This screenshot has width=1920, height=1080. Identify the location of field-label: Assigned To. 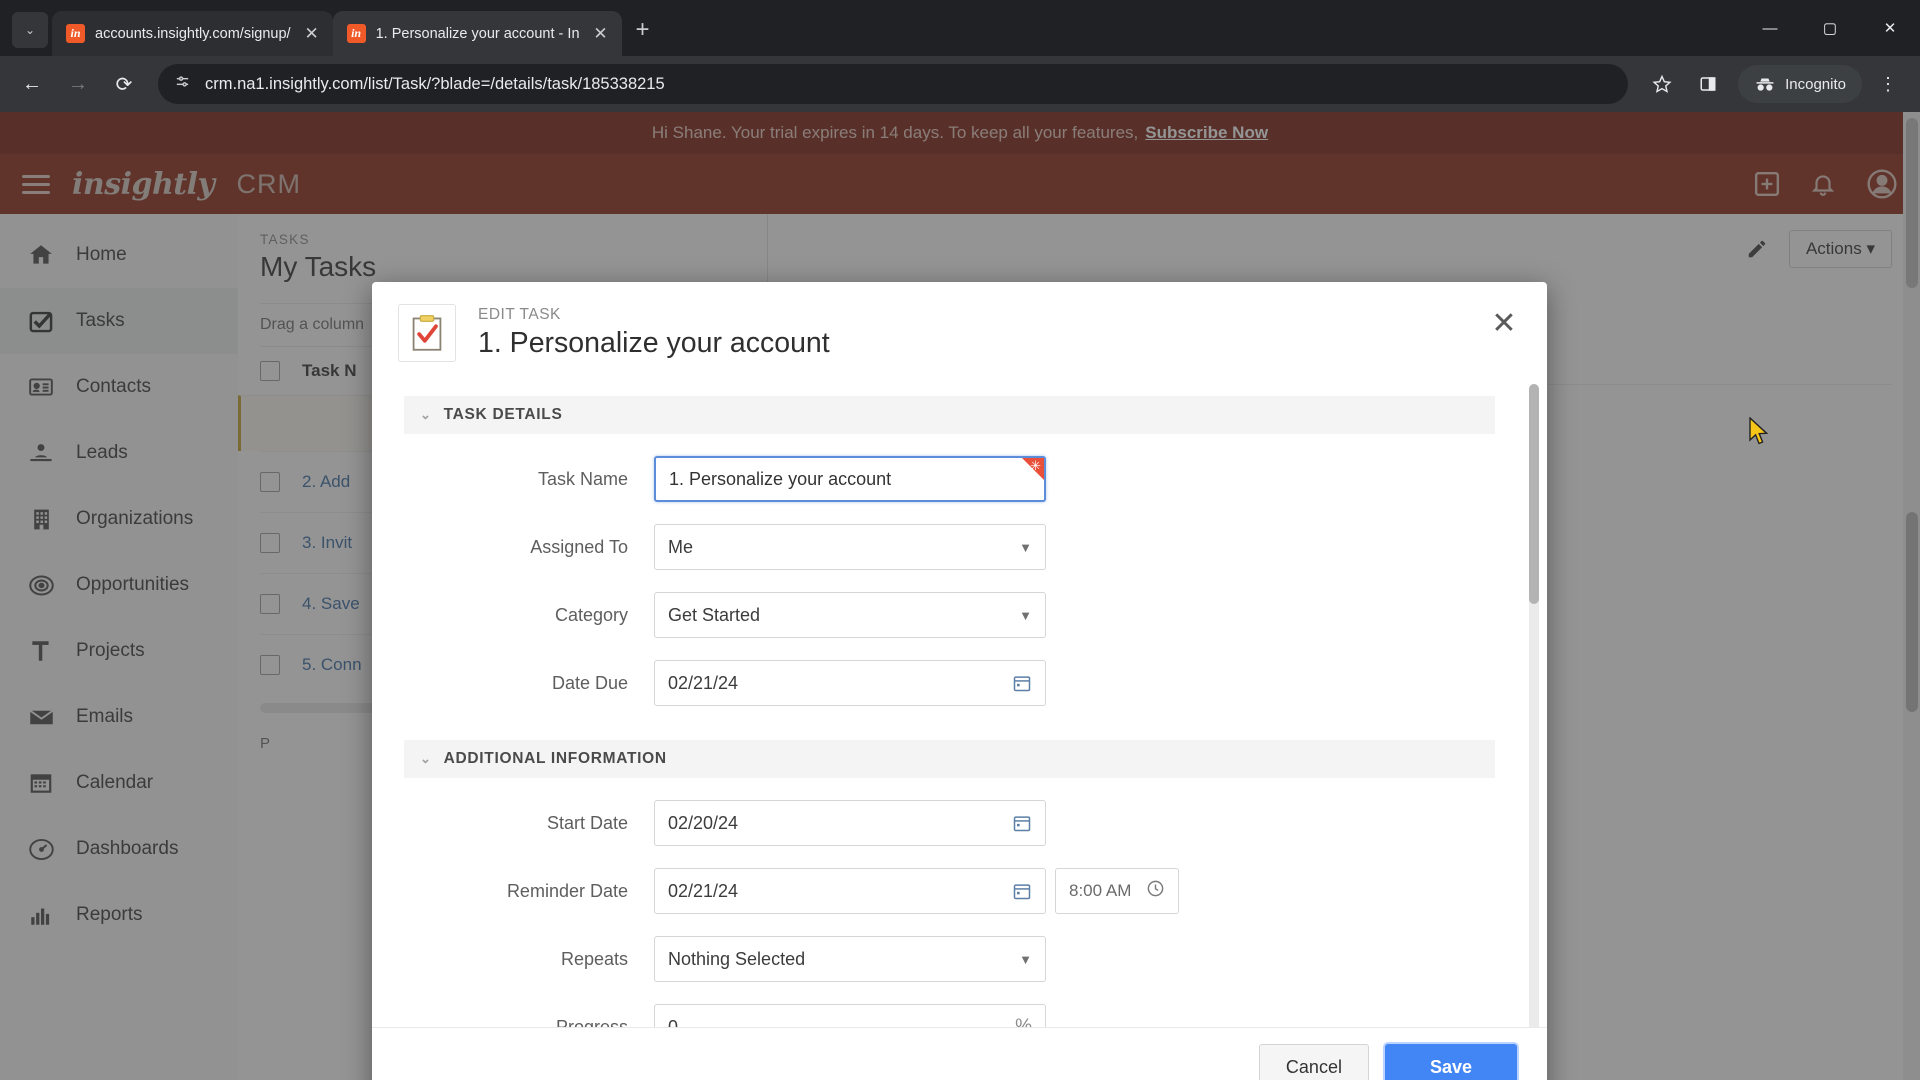
(579, 546).